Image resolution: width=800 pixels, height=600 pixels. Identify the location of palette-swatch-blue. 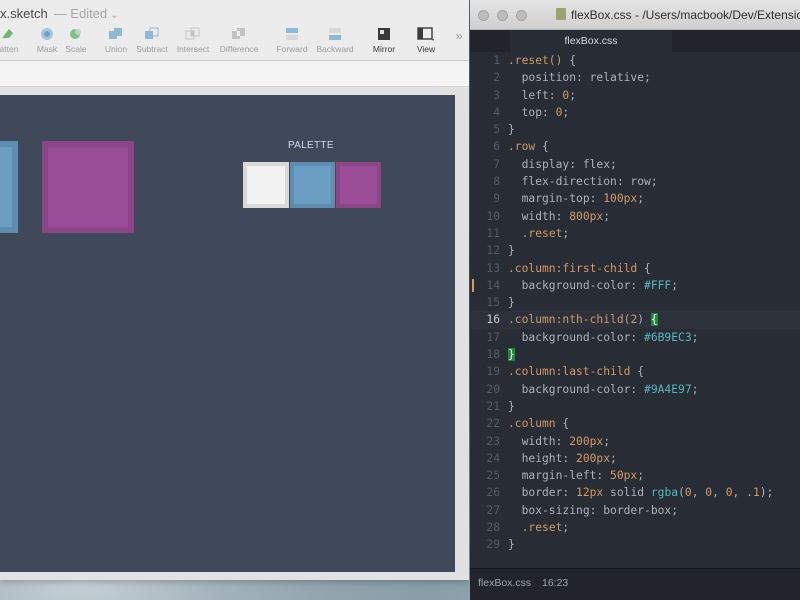
(312, 185).